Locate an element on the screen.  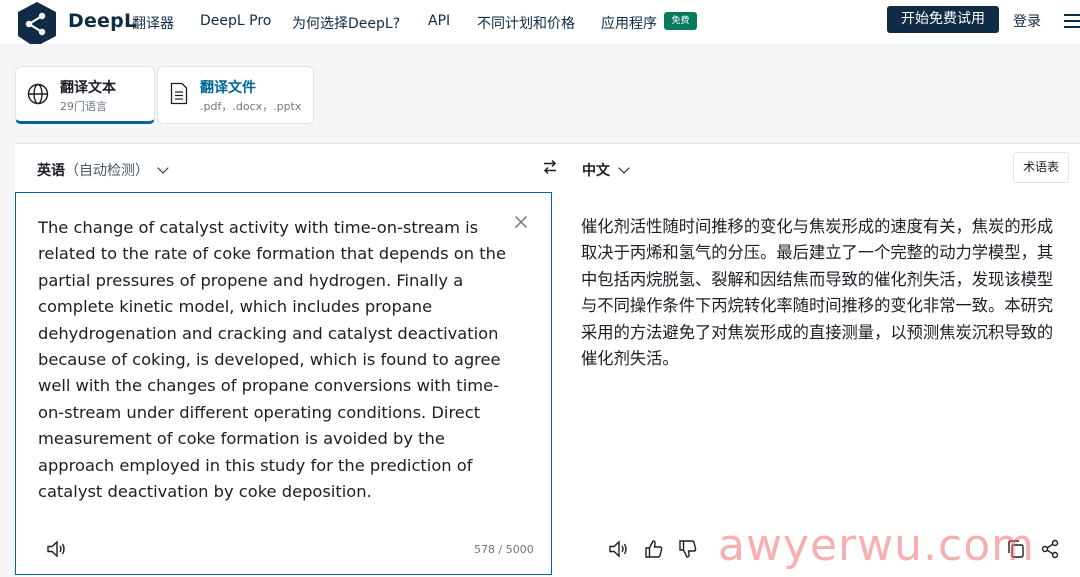
auto-detect-label: （自动检测） is located at coordinates (107, 171).